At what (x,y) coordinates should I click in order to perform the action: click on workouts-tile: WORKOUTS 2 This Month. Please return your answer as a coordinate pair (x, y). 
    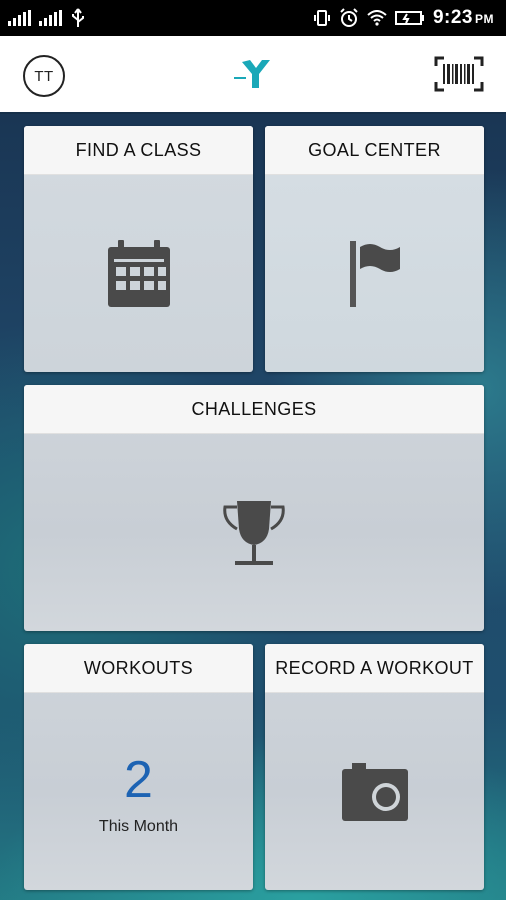
    Looking at the image, I should click on (138, 767).